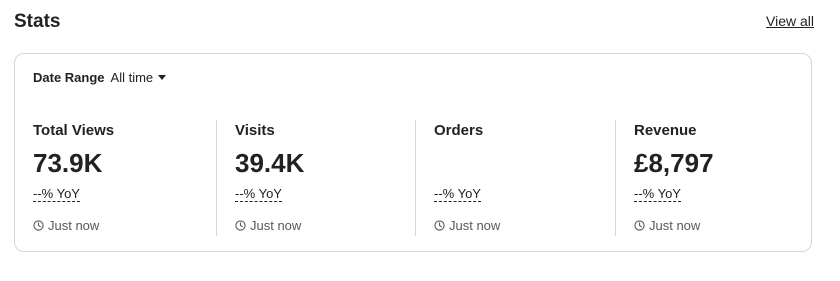 This screenshot has height=281, width=840. What do you see at coordinates (37, 21) in the screenshot?
I see `page-title: Stats` at bounding box center [37, 21].